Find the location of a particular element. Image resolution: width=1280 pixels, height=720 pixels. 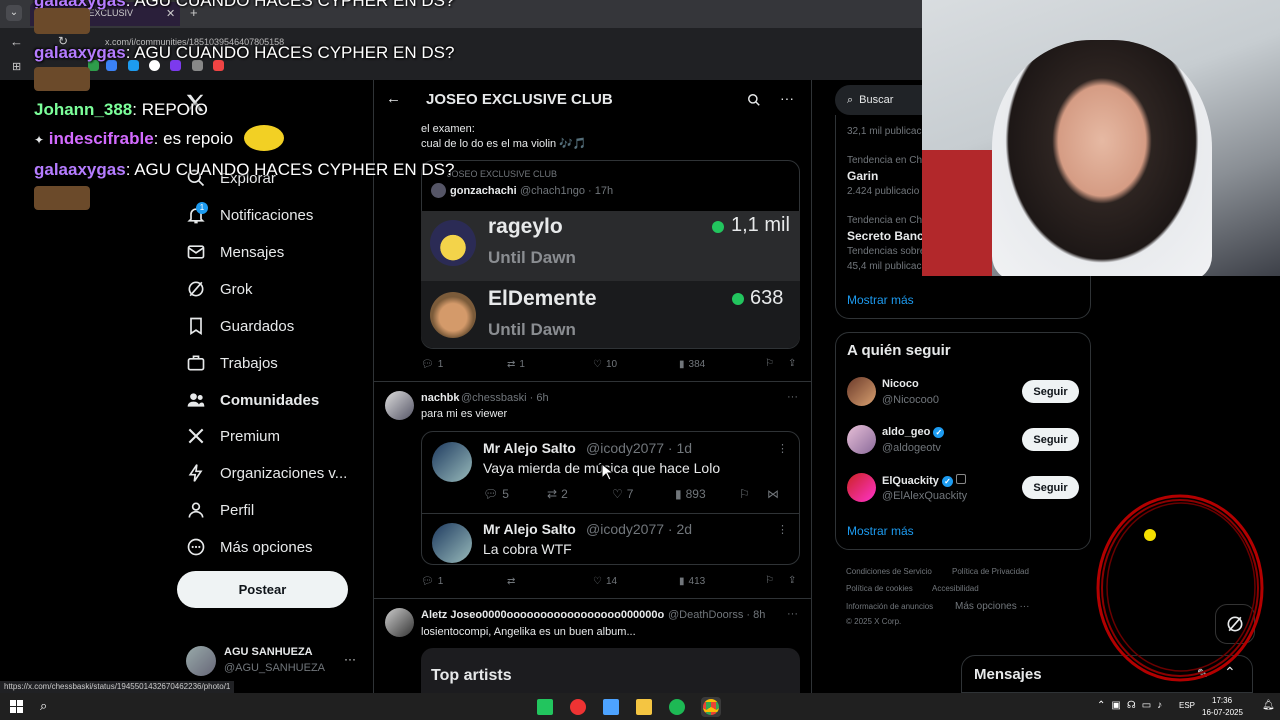

nav-messages-label: Mensajes is located at coordinates (252, 252).